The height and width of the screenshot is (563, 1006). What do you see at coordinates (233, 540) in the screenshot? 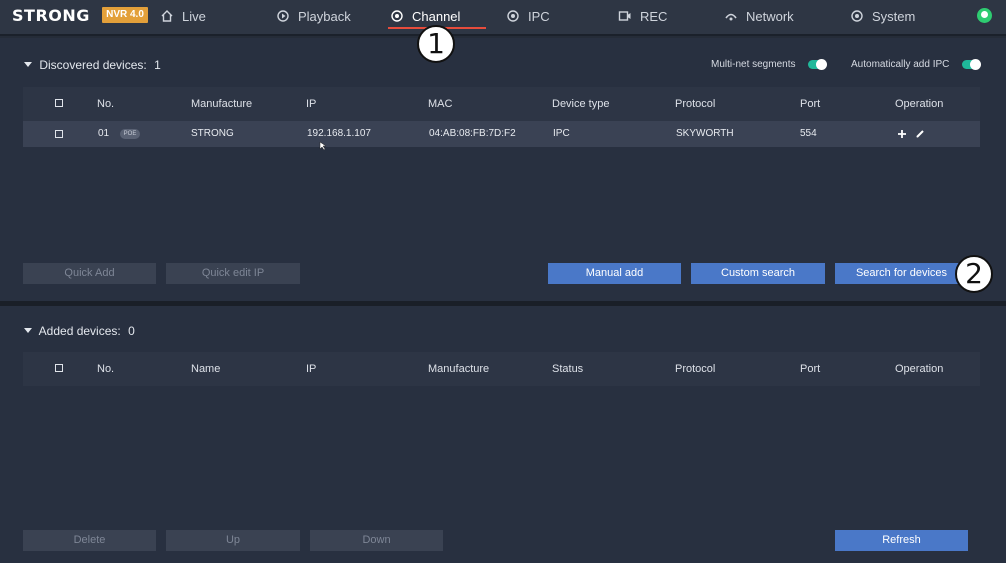
I see `up-button: Up` at bounding box center [233, 540].